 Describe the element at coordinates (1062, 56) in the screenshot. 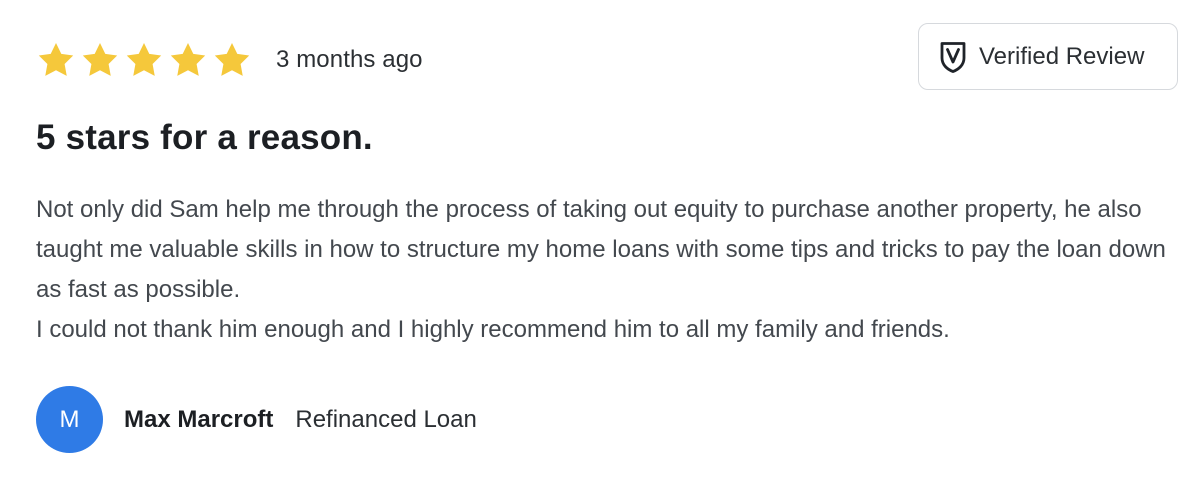

I see `verified-review-label: Verified Review` at that location.